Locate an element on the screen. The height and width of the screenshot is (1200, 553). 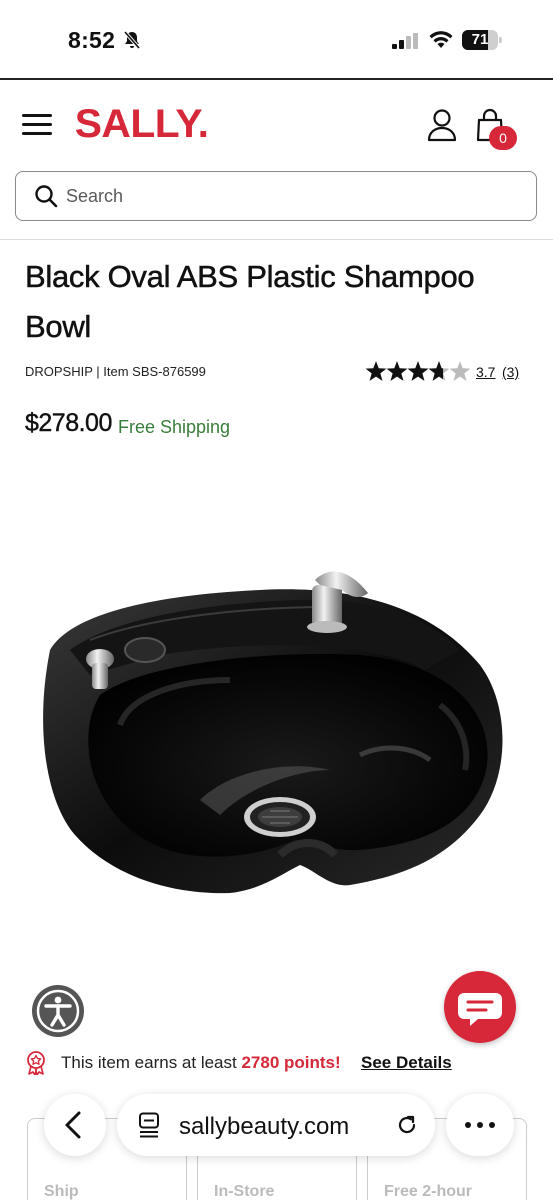
wifi-icon is located at coordinates (441, 39).